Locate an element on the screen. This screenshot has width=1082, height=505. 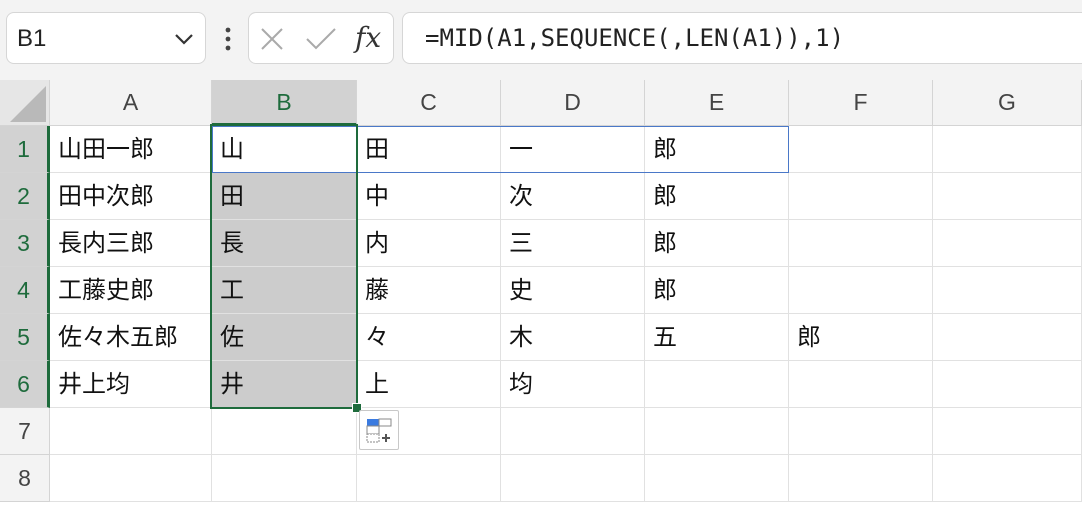
cell-b3: 長 is located at coordinates (284, 243).